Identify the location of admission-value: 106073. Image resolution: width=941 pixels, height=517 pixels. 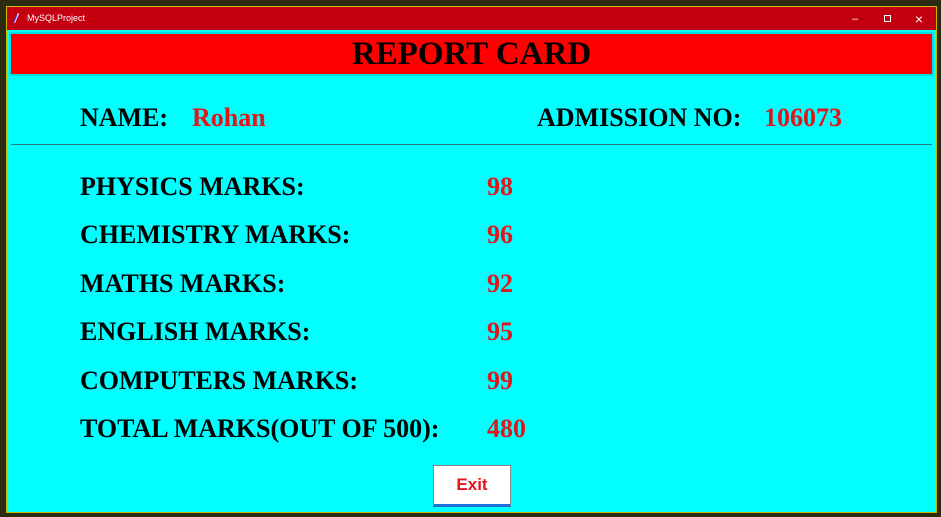
(803, 117).